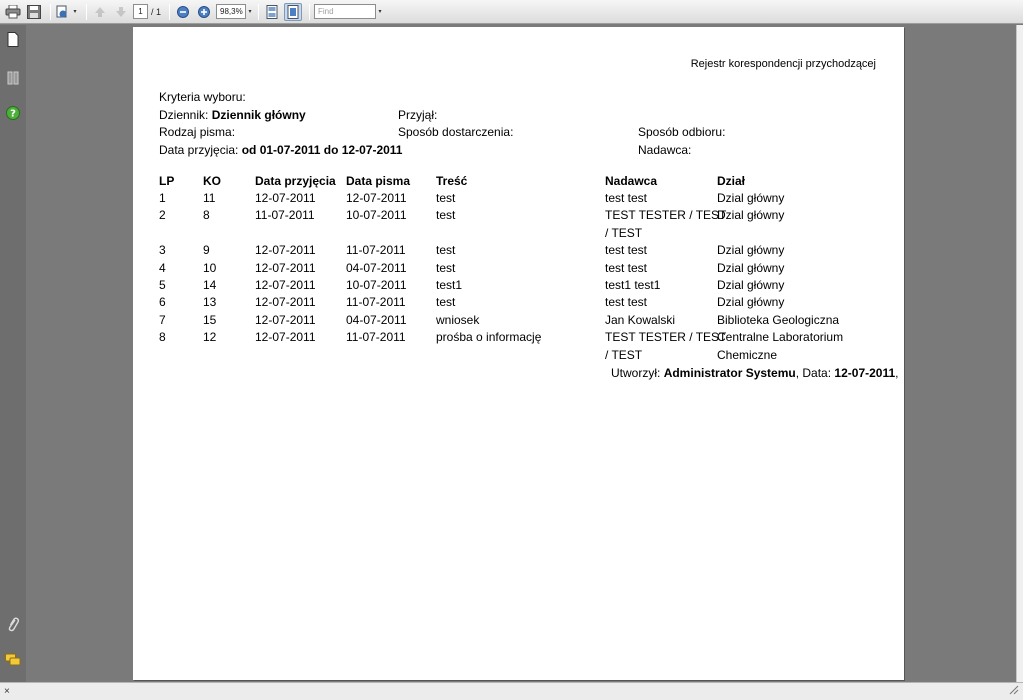 This screenshot has height=700, width=1023. I want to click on tools-dropdown-button: ▾, so click(67, 12).